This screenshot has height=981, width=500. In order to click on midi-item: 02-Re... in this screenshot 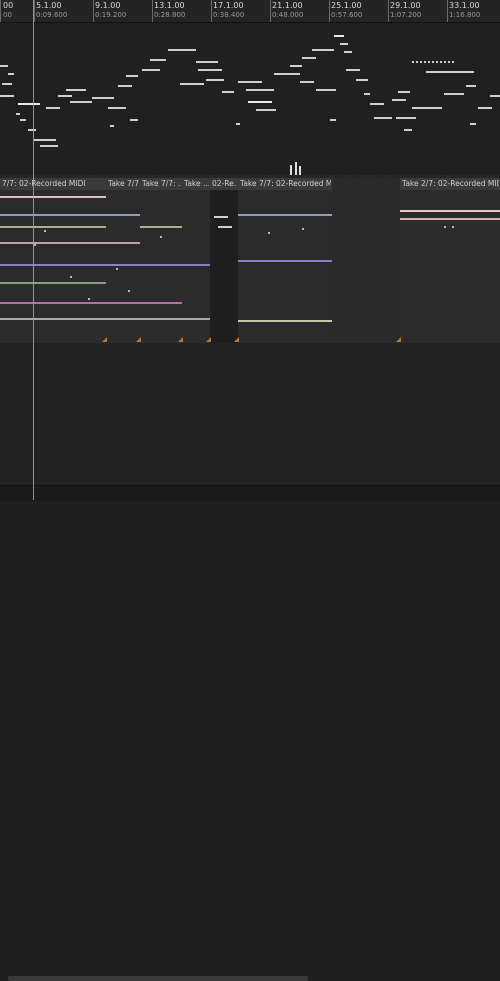, I will do `click(224, 260)`.